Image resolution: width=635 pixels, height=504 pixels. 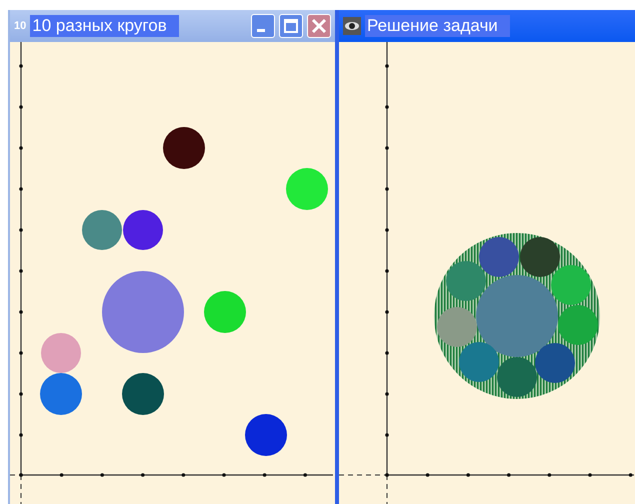 I want to click on maximize-icon, so click(x=291, y=26).